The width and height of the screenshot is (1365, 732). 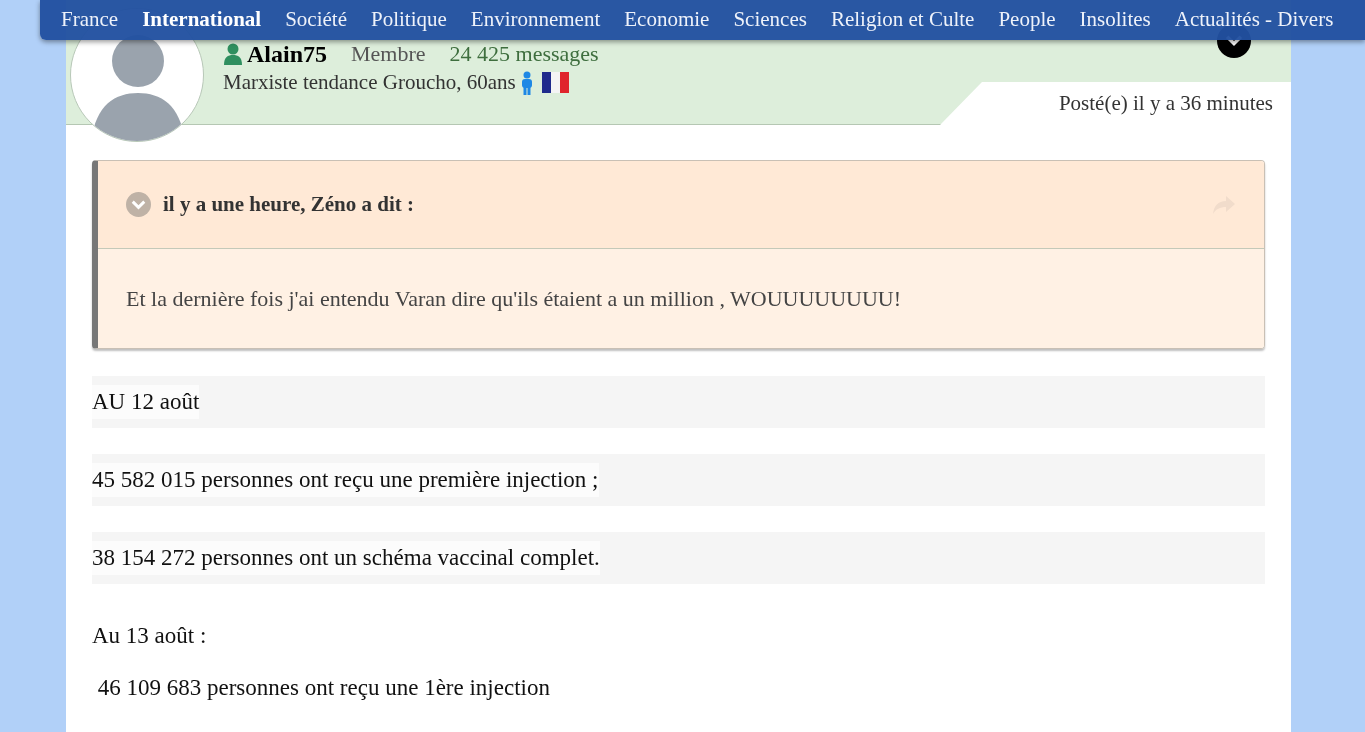 What do you see at coordinates (678, 402) in the screenshot?
I see `highlighted-paragraph: AU 12 août` at bounding box center [678, 402].